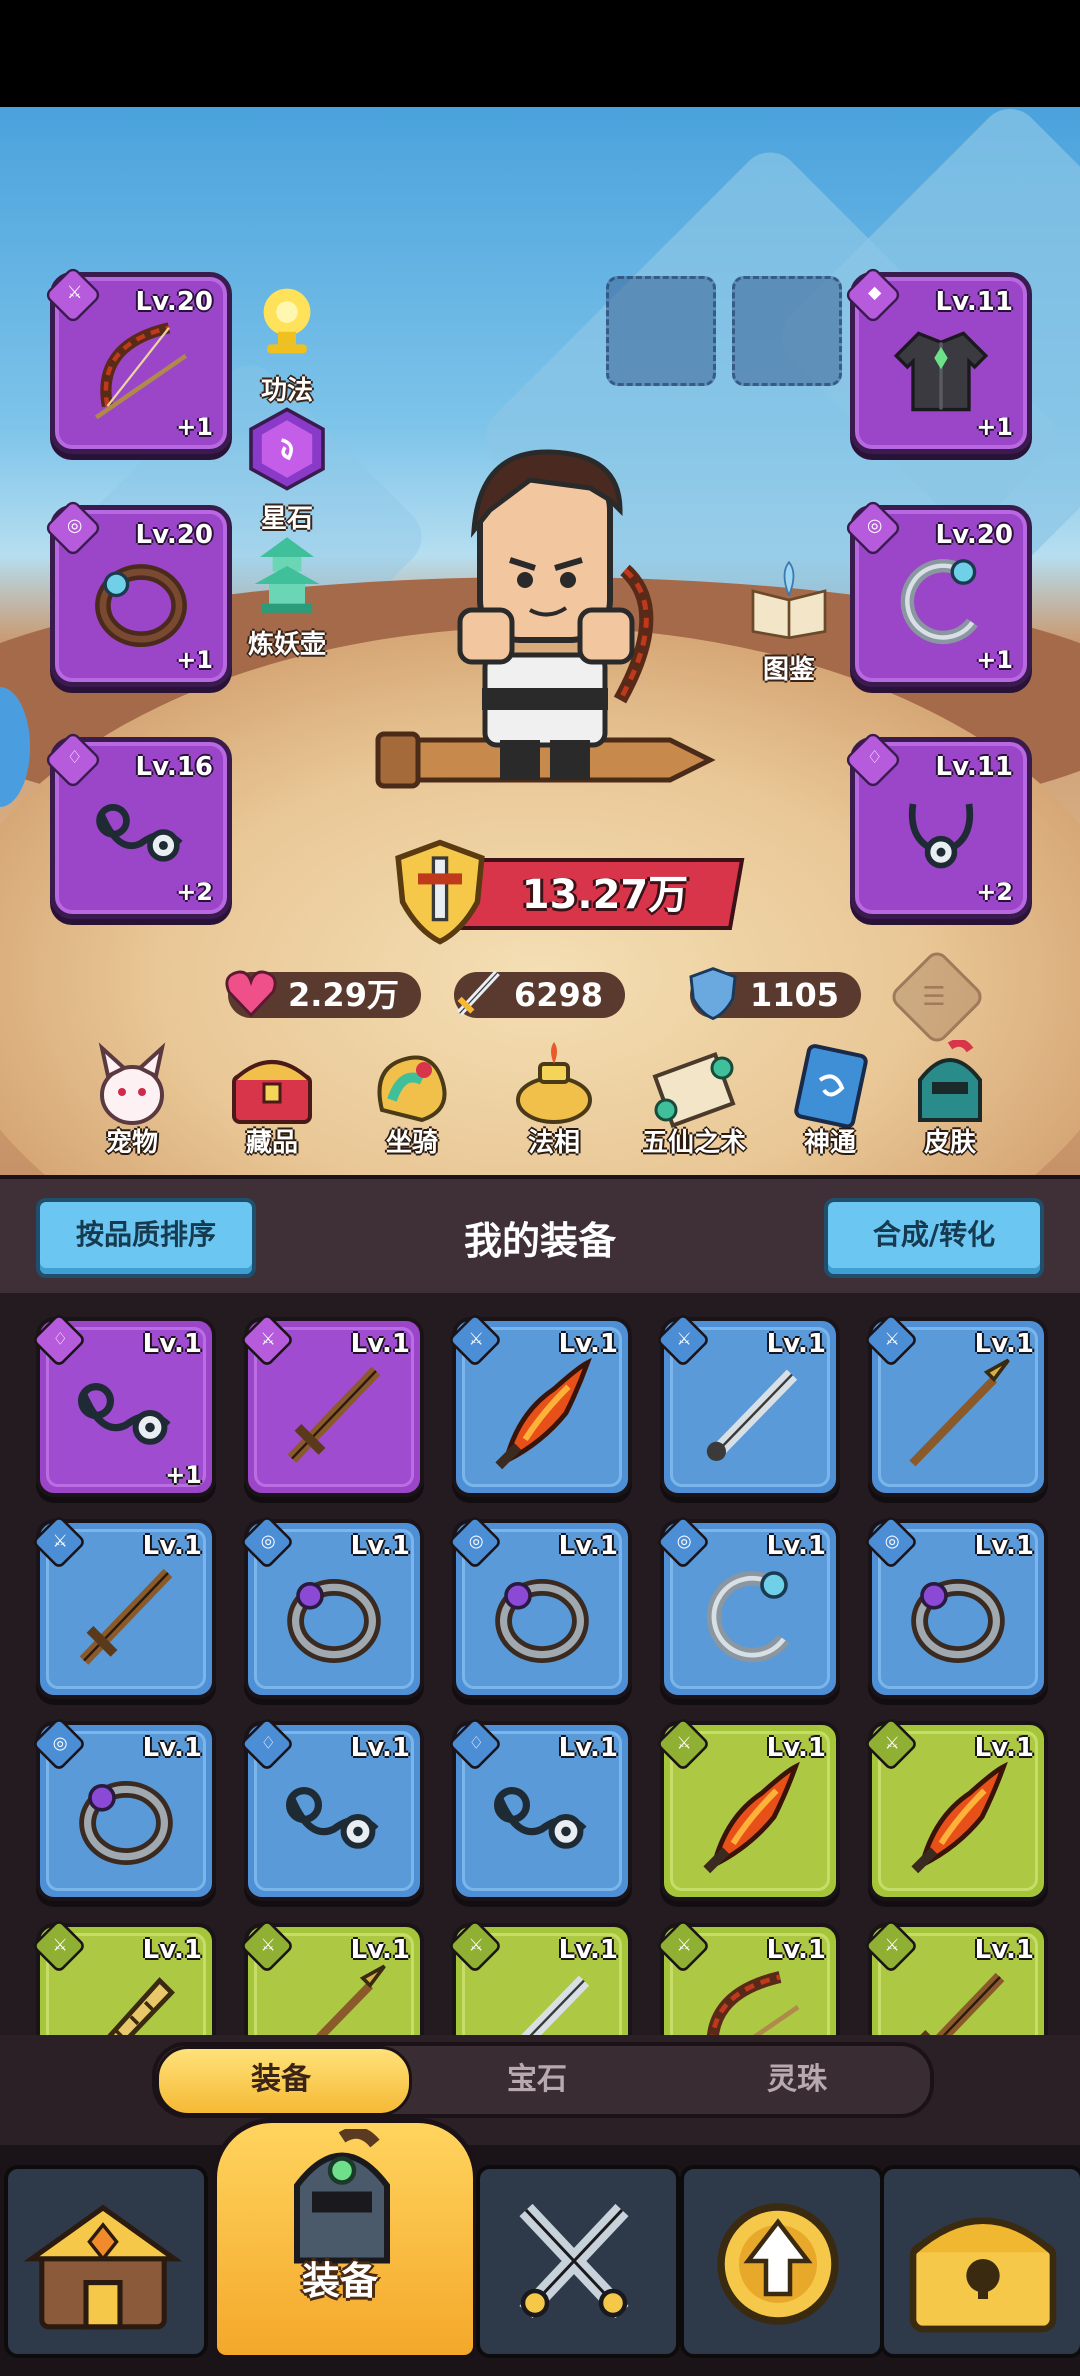 The height and width of the screenshot is (2376, 1080). Describe the element at coordinates (137, 359) in the screenshot. I see `equip-slot-weapon: ⚔ Lv.20 +1` at that location.